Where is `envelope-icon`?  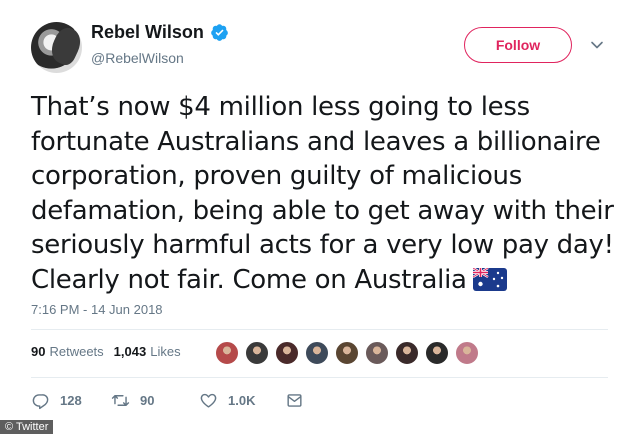 envelope-icon is located at coordinates (294, 400).